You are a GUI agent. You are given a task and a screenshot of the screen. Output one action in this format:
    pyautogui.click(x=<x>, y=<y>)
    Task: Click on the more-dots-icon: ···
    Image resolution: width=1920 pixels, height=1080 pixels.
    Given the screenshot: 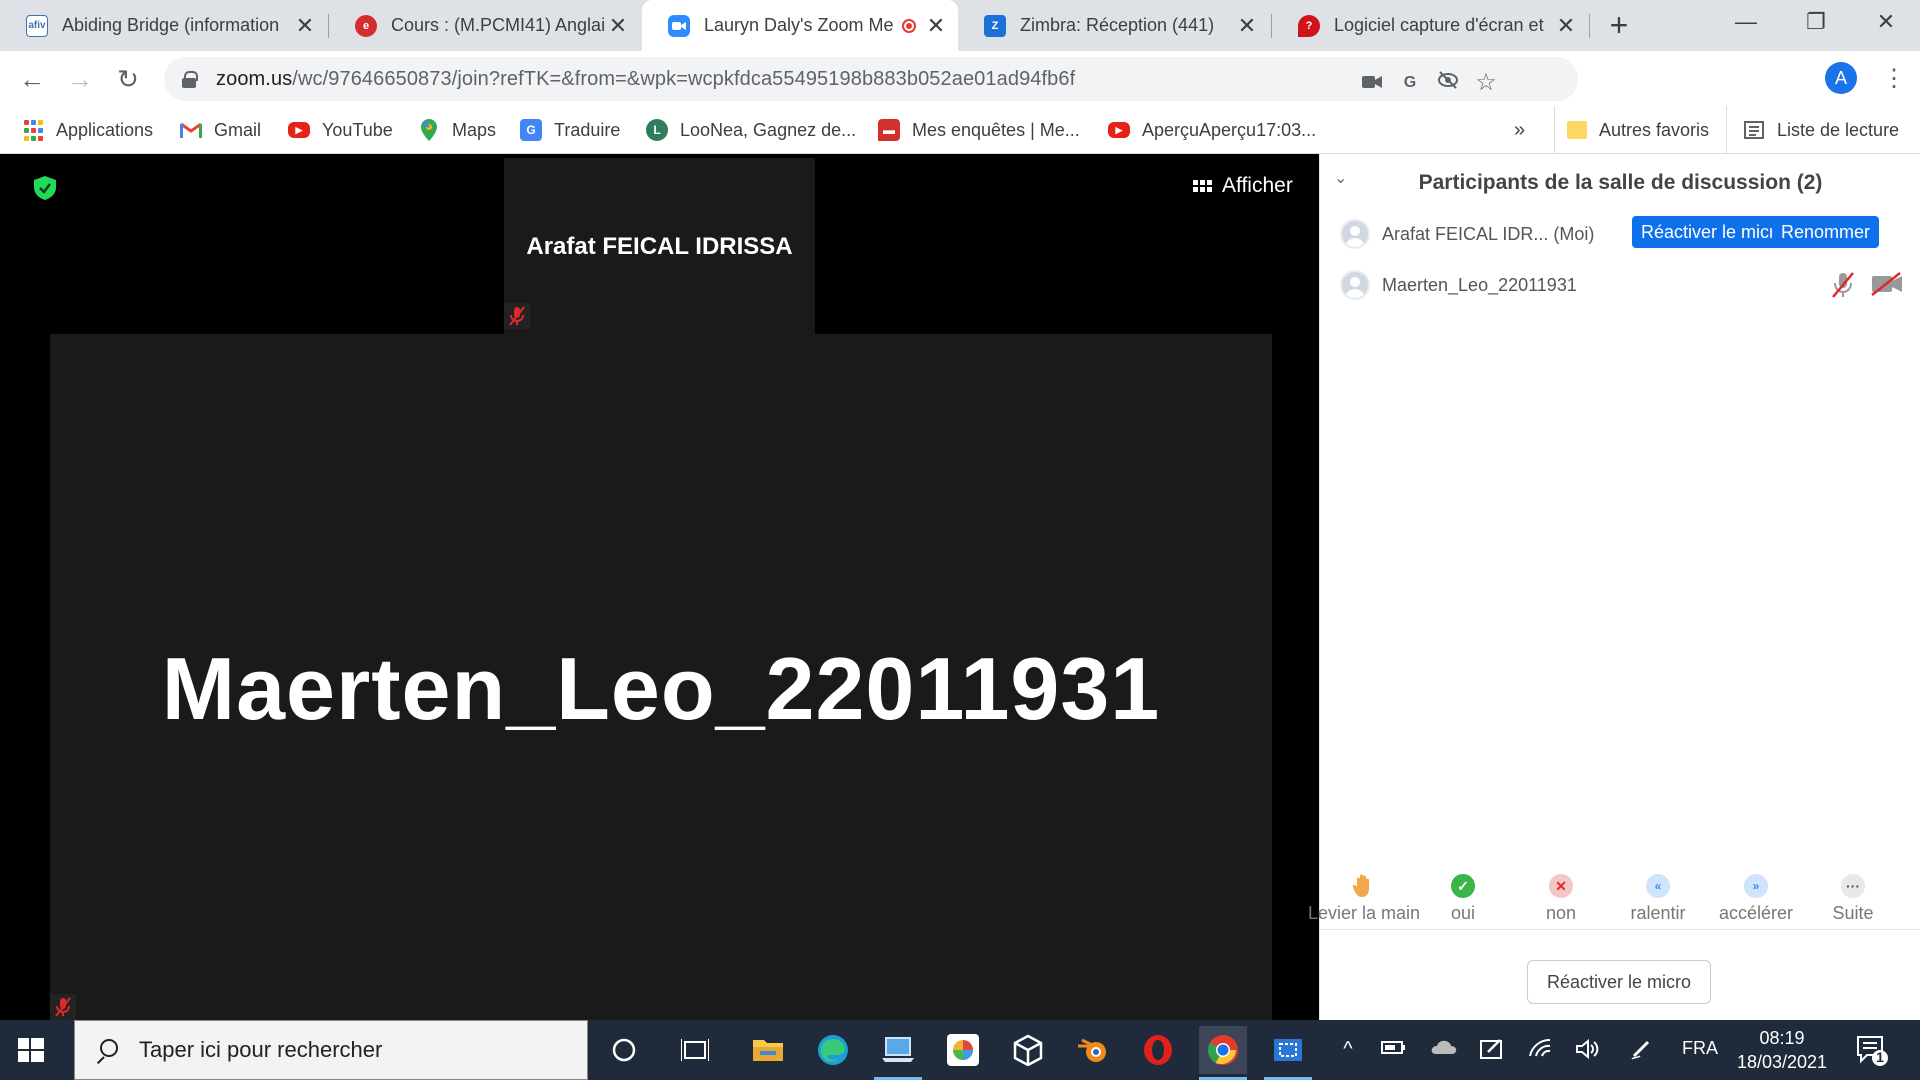 What is the action you would take?
    pyautogui.click(x=1853, y=886)
    